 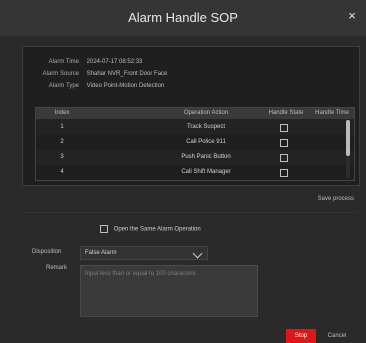 What do you see at coordinates (206, 157) in the screenshot?
I see `row-action: Push Panic Button` at bounding box center [206, 157].